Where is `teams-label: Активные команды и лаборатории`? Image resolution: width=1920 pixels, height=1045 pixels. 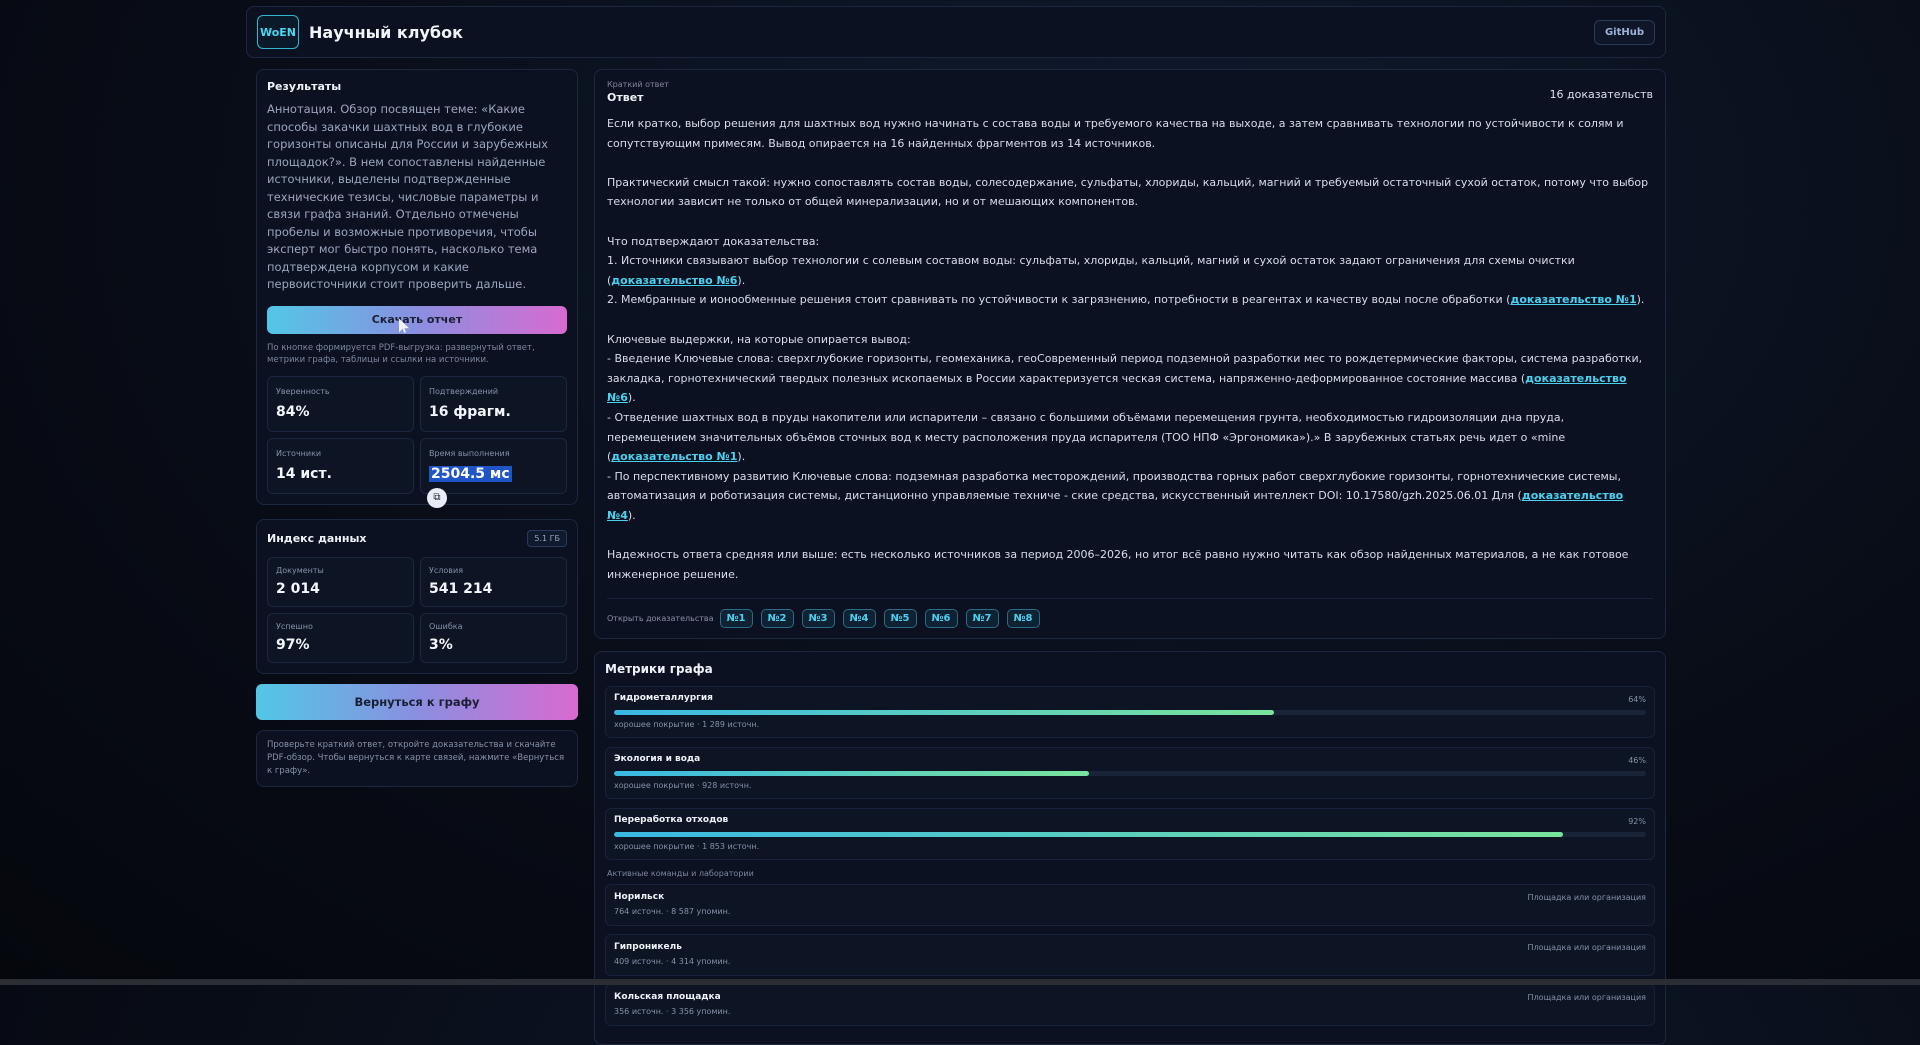
teams-label: Активные команды и лаборатории is located at coordinates (680, 874).